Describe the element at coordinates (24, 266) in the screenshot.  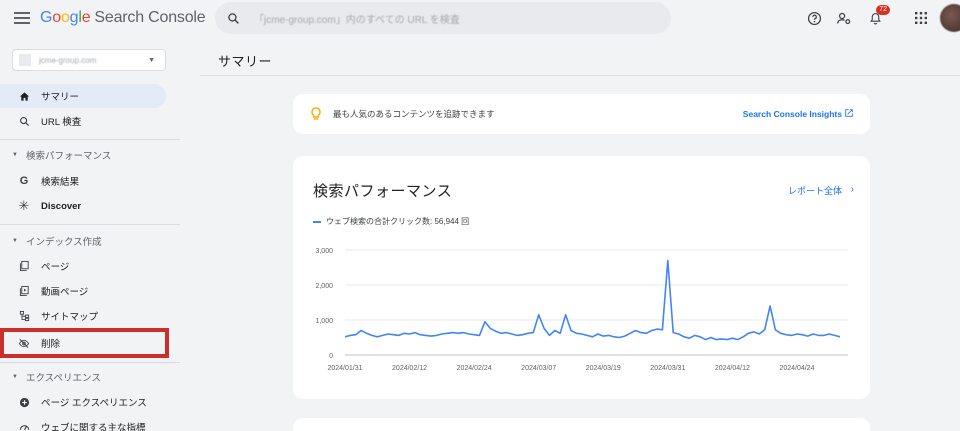
I see `pages-icon` at that location.